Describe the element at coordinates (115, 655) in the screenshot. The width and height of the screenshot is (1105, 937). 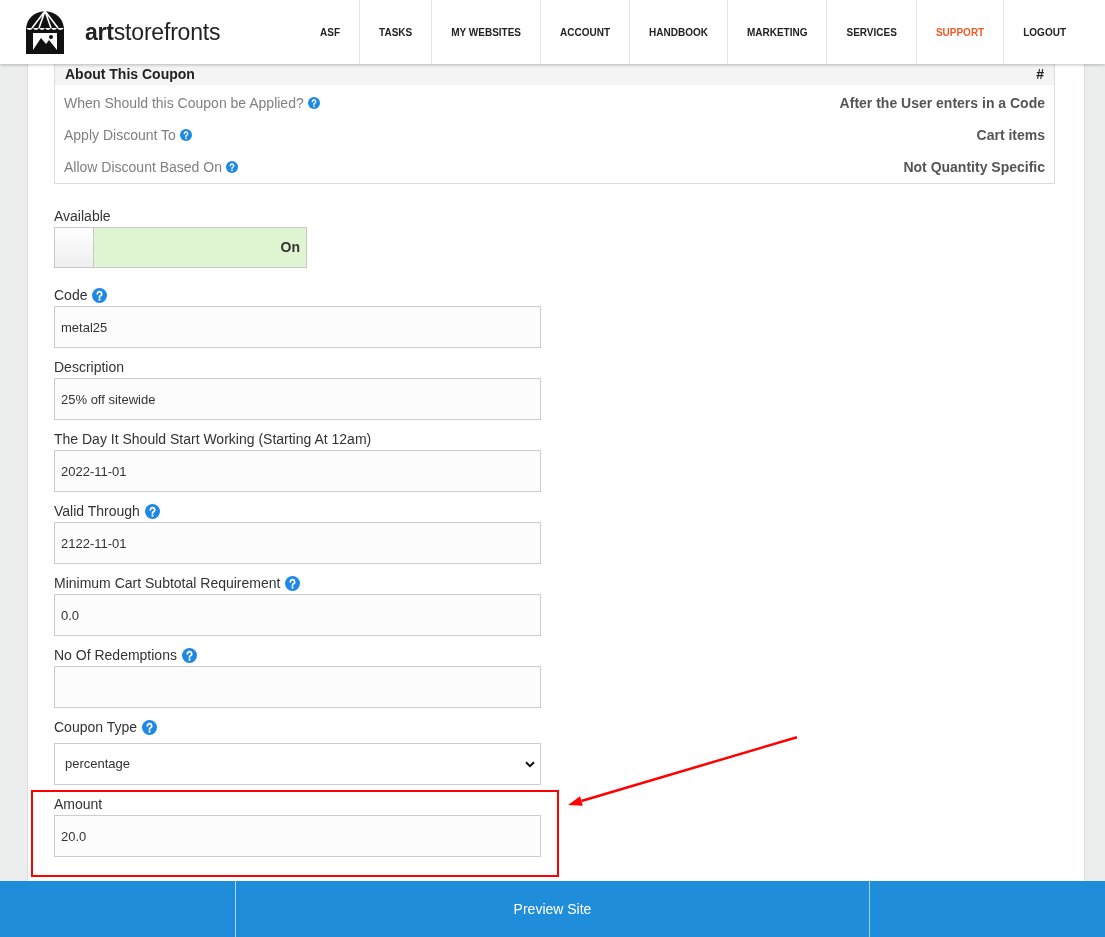
I see `field-label: No Of Redemptions` at that location.